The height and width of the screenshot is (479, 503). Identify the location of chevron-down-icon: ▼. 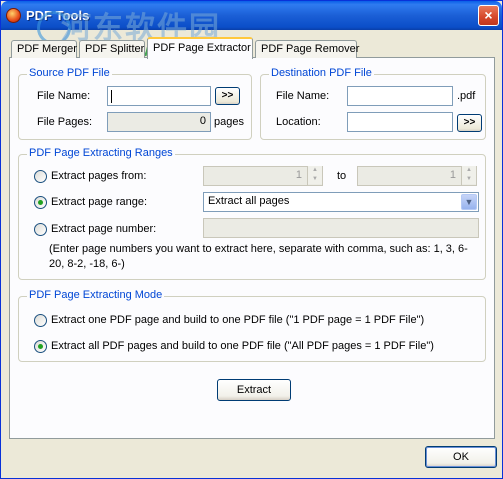
(469, 202).